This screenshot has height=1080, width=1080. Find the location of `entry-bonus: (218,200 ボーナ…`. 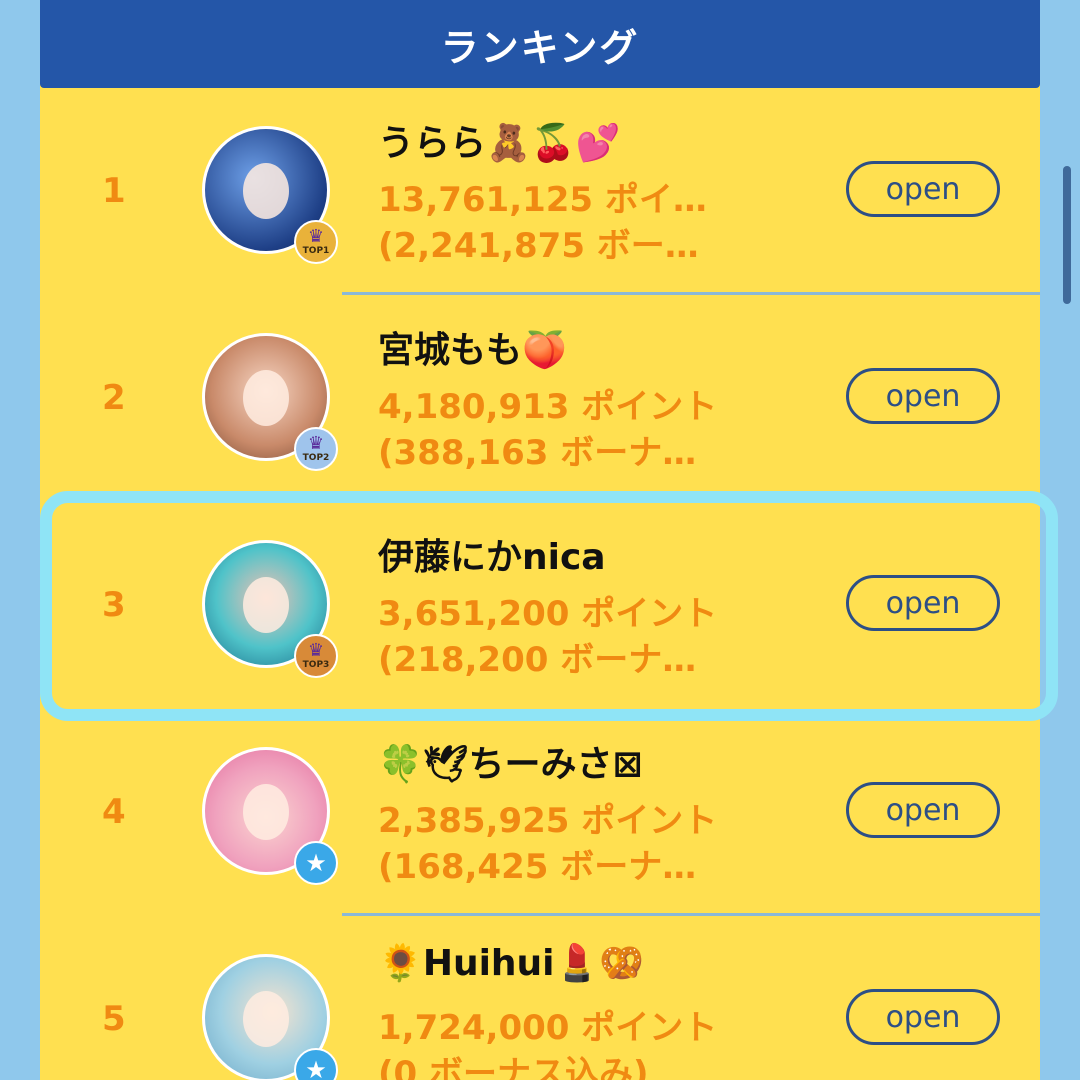

entry-bonus: (218,200 ボーナ… is located at coordinates (537, 659).